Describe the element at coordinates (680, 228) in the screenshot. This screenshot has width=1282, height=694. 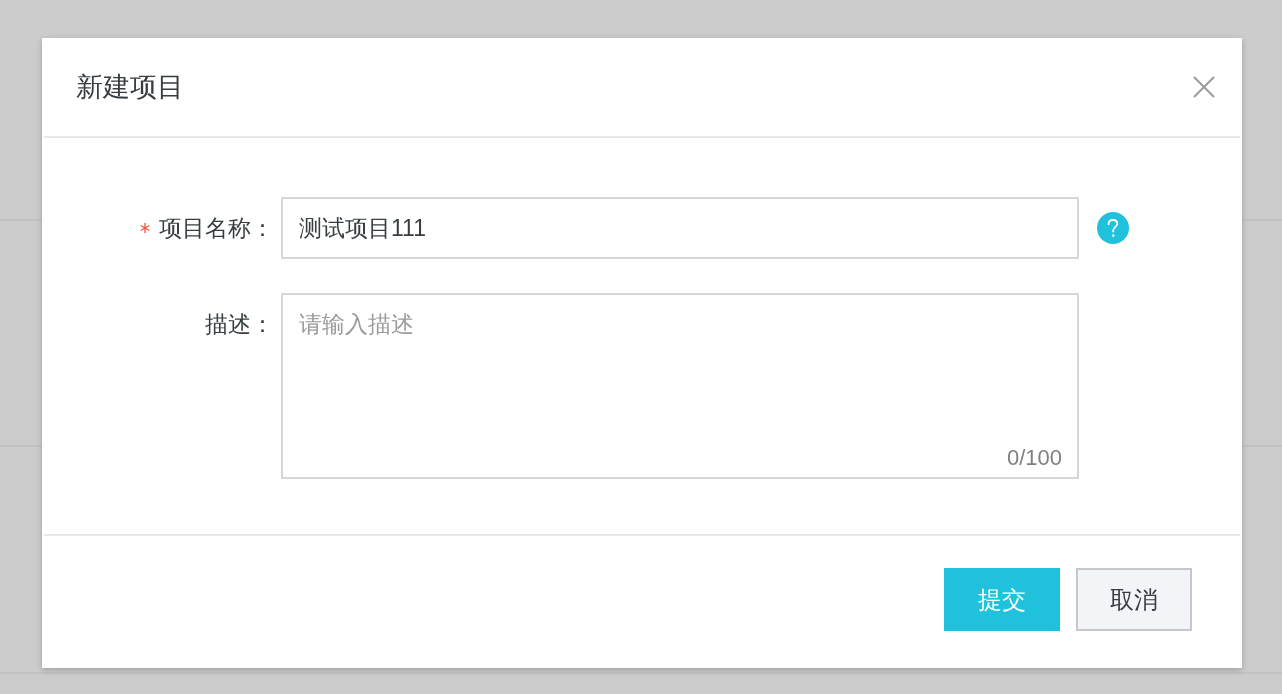
I see `input-field: 测试项目111` at that location.